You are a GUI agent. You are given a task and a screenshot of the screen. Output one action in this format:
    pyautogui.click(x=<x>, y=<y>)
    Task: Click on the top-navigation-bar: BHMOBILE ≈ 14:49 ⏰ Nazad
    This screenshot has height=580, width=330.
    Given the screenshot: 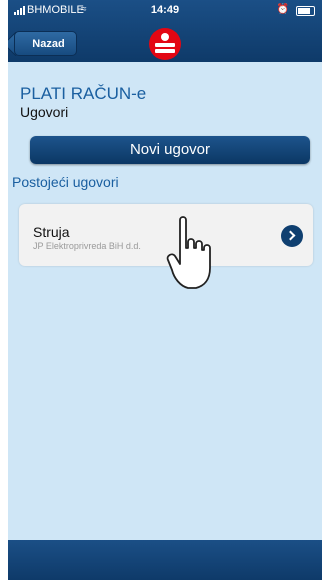 What is the action you would take?
    pyautogui.click(x=165, y=31)
    